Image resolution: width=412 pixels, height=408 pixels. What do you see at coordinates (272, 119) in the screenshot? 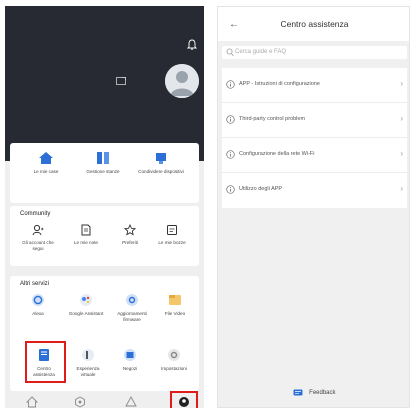
I see `list-item-label: Third-party control problem` at bounding box center [272, 119].